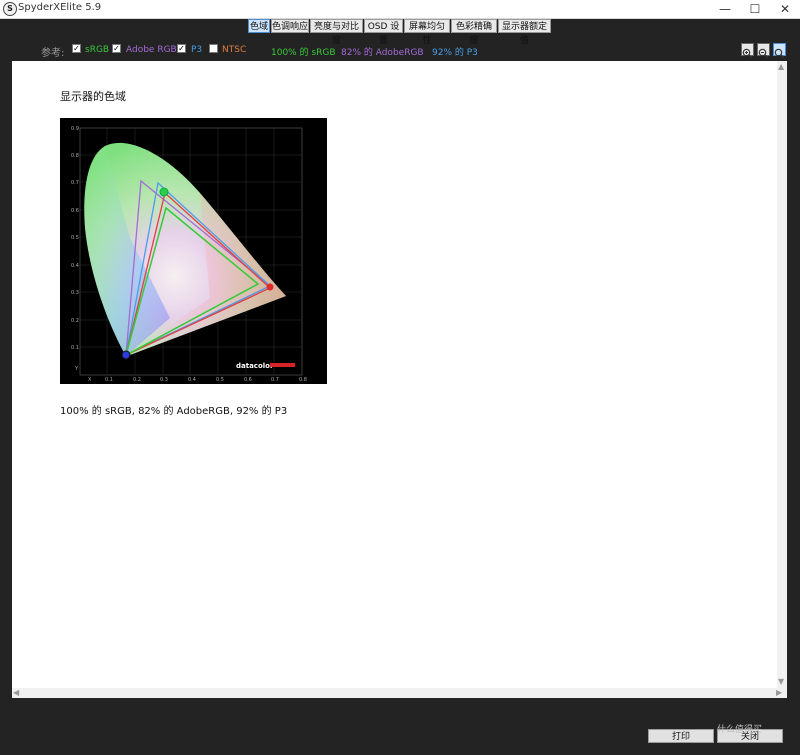 This screenshot has width=800, height=755. I want to click on y-tick: 0.3, so click(75, 293).